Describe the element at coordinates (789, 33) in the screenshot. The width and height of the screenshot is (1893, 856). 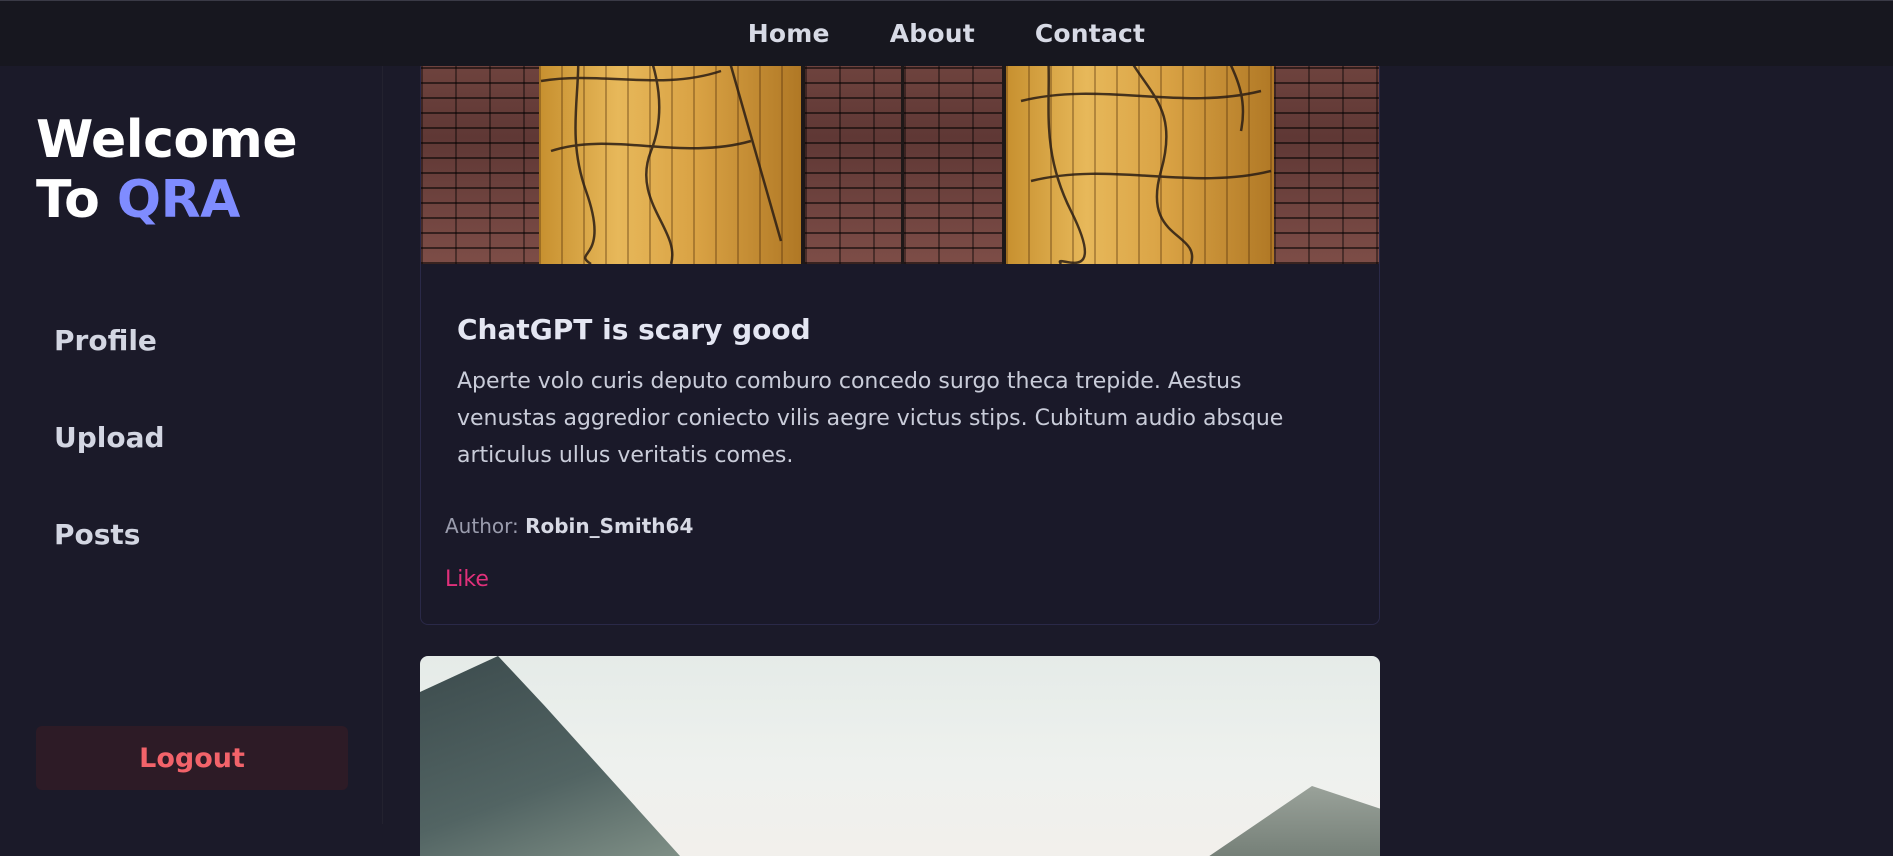
I see `nav-link-home: Home` at that location.